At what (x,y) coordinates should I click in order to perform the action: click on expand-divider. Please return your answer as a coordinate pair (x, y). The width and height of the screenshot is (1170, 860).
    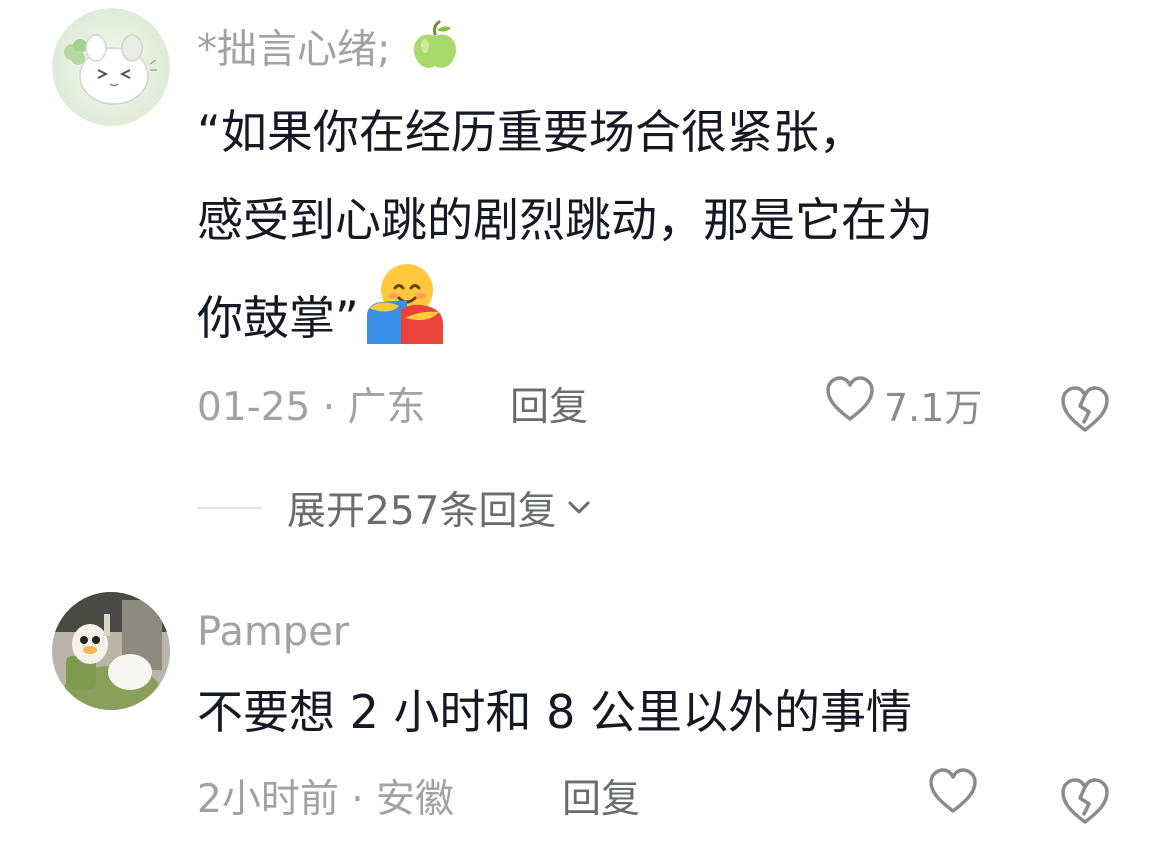
    Looking at the image, I should click on (229, 508).